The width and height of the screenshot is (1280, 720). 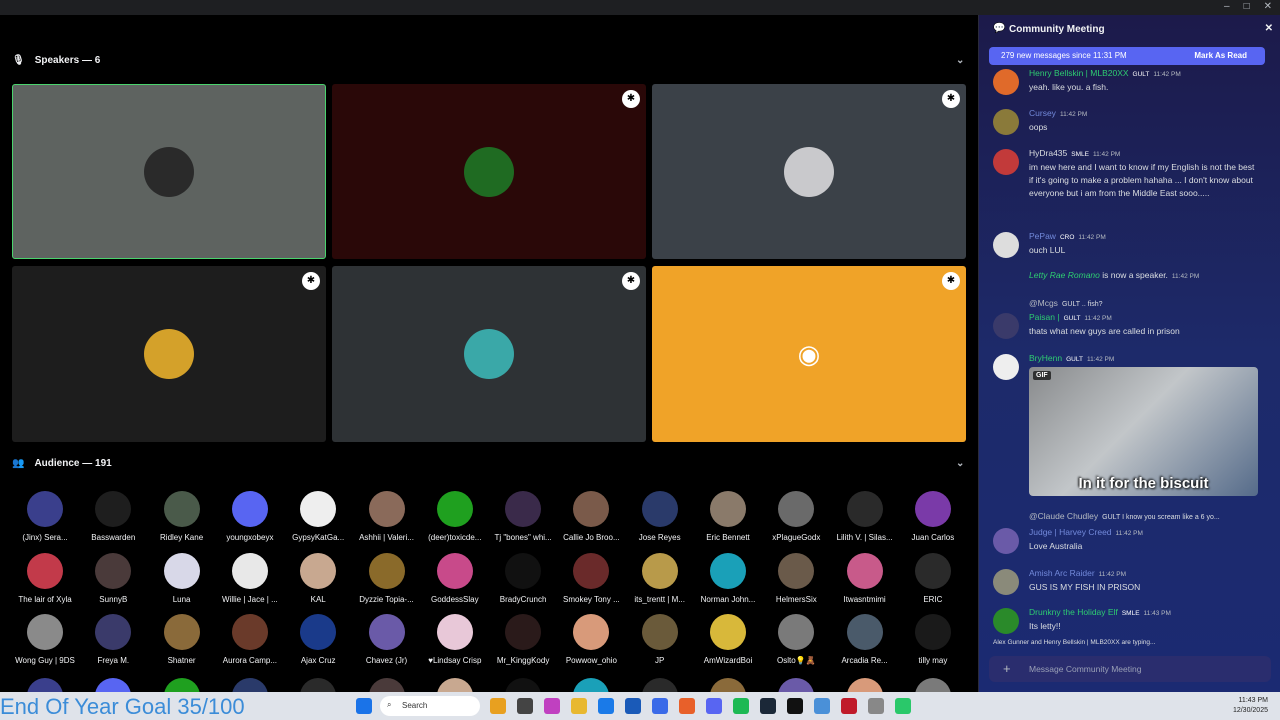 What do you see at coordinates (1220, 55) in the screenshot?
I see `mark-as-read-button: Mark As Read` at bounding box center [1220, 55].